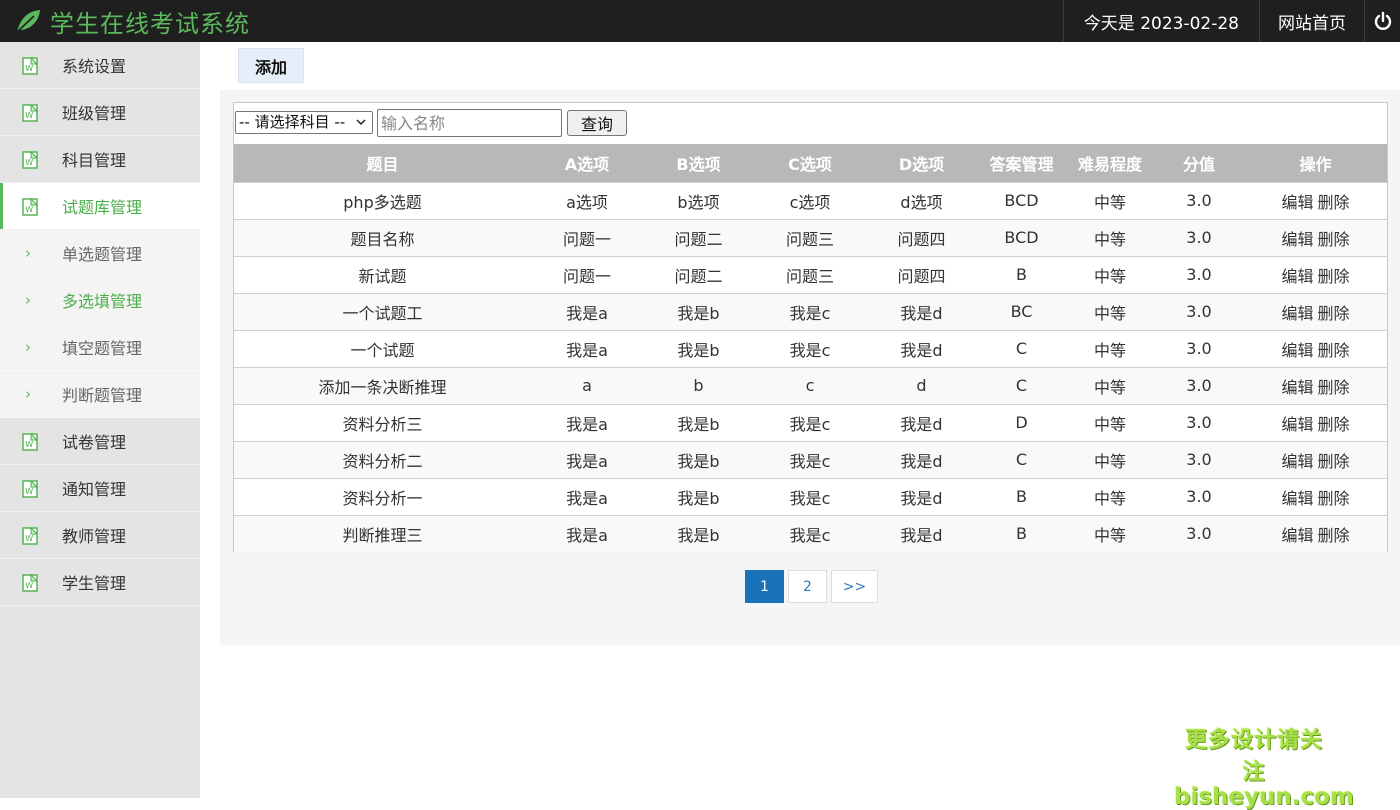 The height and width of the screenshot is (810, 1400). Describe the element at coordinates (94, 160) in the screenshot. I see `sidebar-item-label: 科目管理` at that location.